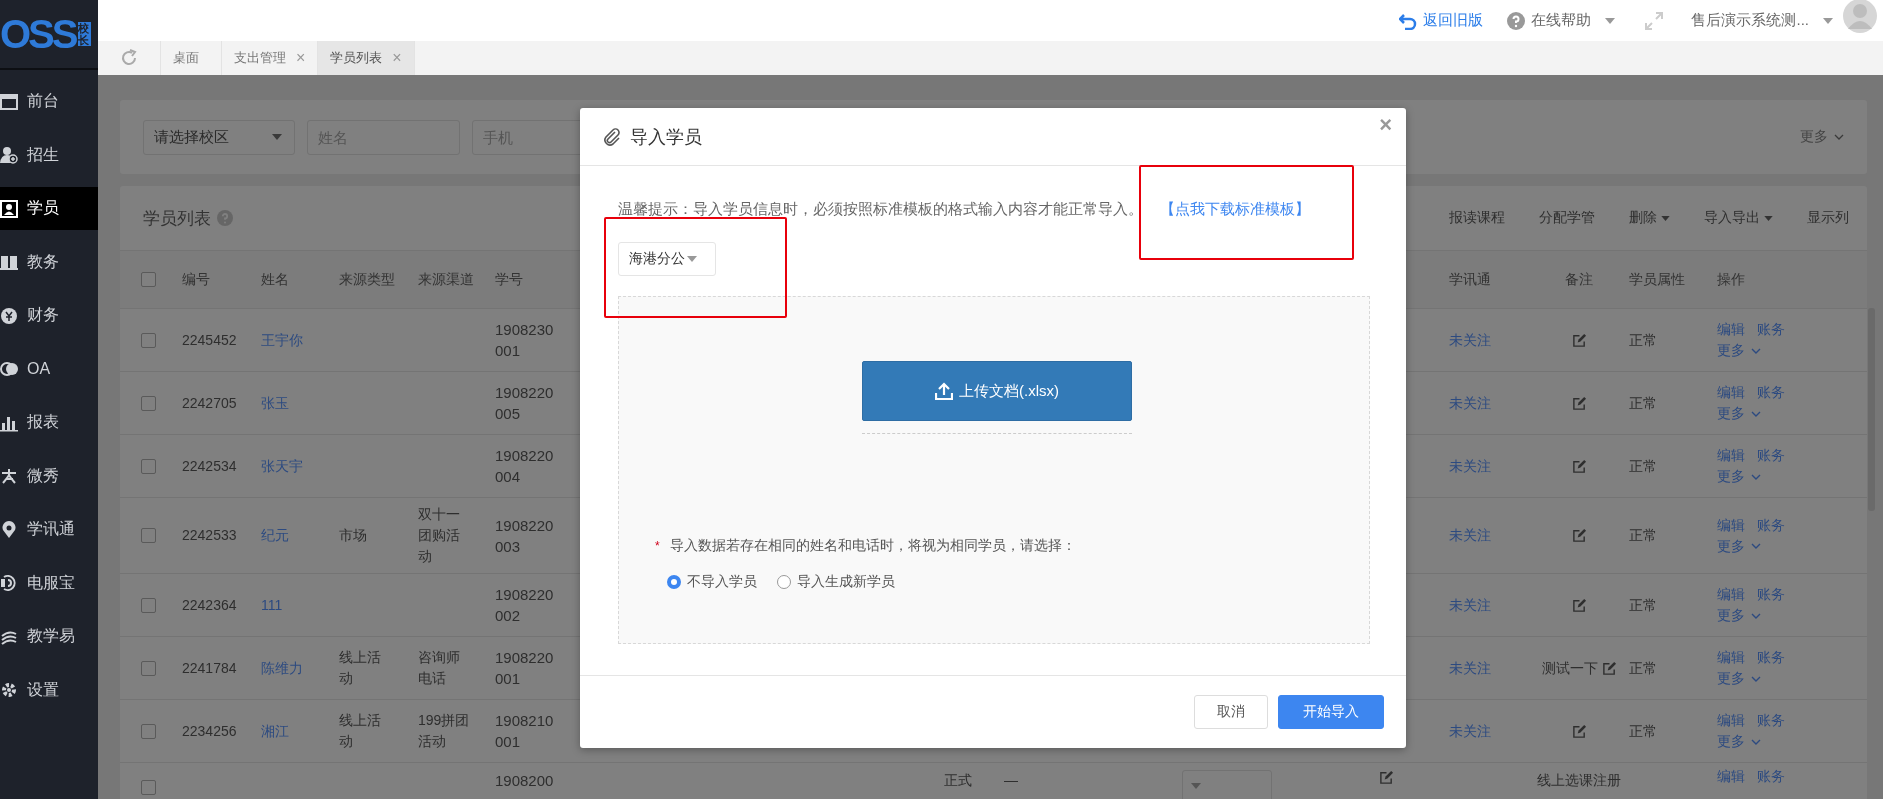 The image size is (1883, 799). Describe the element at coordinates (282, 668) in the screenshot. I see `student-name-link: 陈维力` at that location.